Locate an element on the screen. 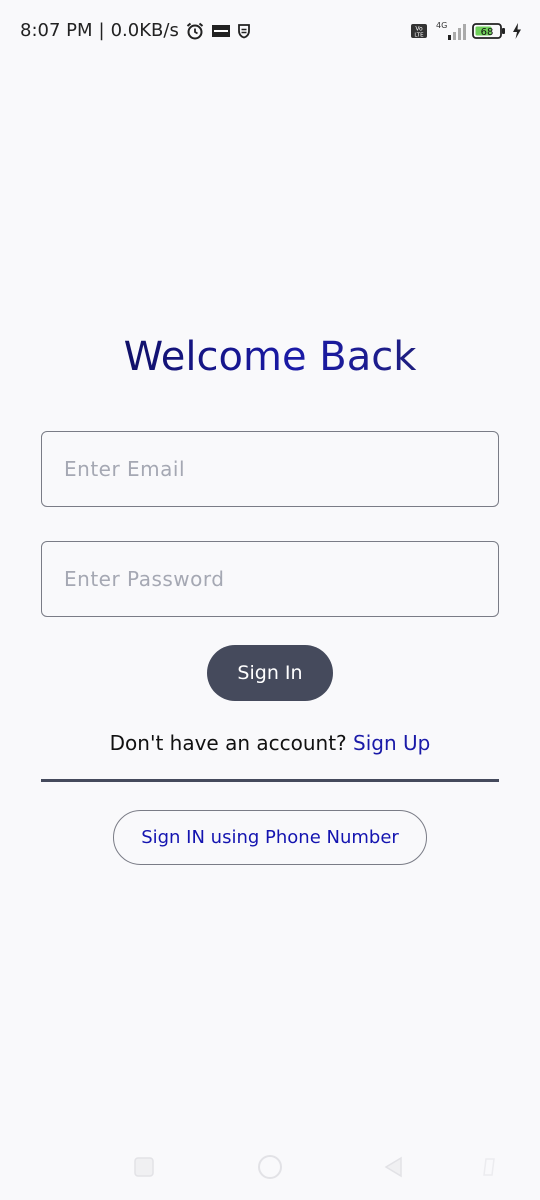 The width and height of the screenshot is (540, 1200). status-left: 8:07 PM | 0.0KB/s is located at coordinates (135, 30).